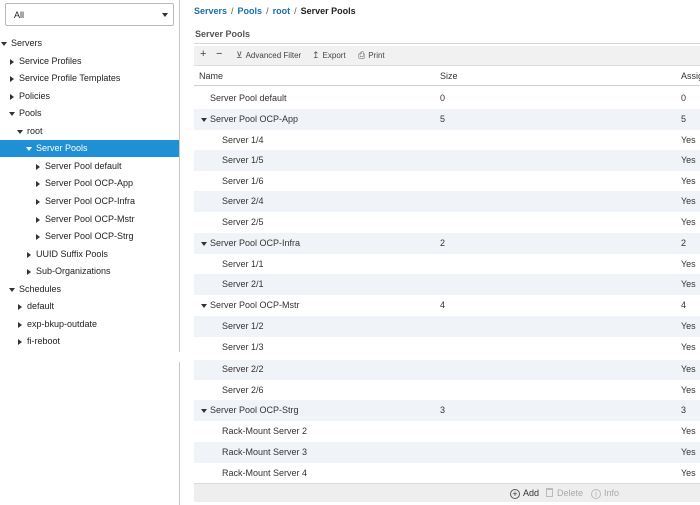 The height and width of the screenshot is (505, 700). Describe the element at coordinates (89, 166) in the screenshot. I see `nav-tree-item: Server Pool default` at that location.